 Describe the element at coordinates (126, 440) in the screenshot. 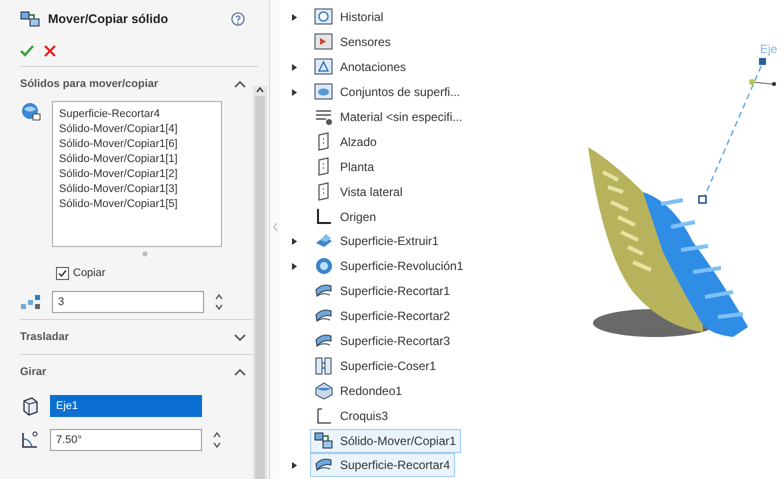

I see `angle-field: 7.50°` at that location.